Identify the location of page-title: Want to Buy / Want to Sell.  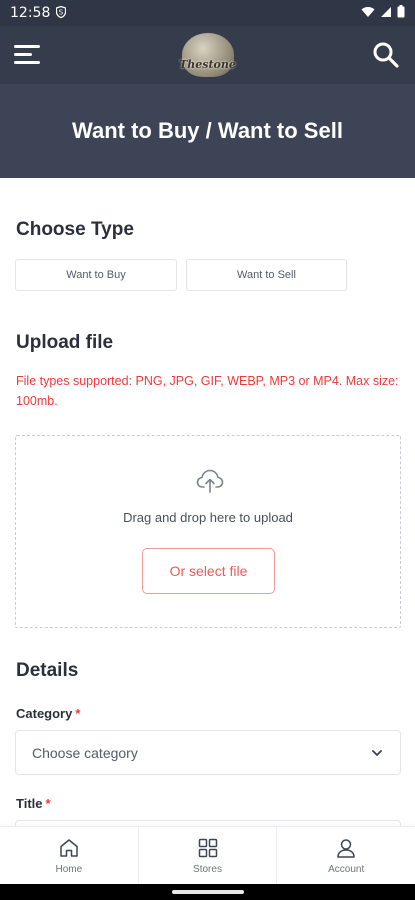
(207, 130).